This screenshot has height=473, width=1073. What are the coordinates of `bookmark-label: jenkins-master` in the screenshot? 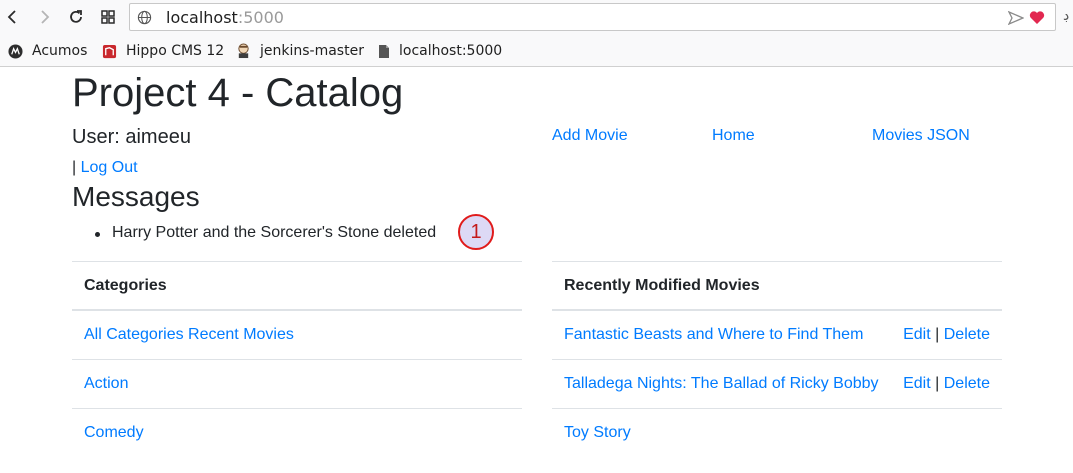 It's located at (312, 51).